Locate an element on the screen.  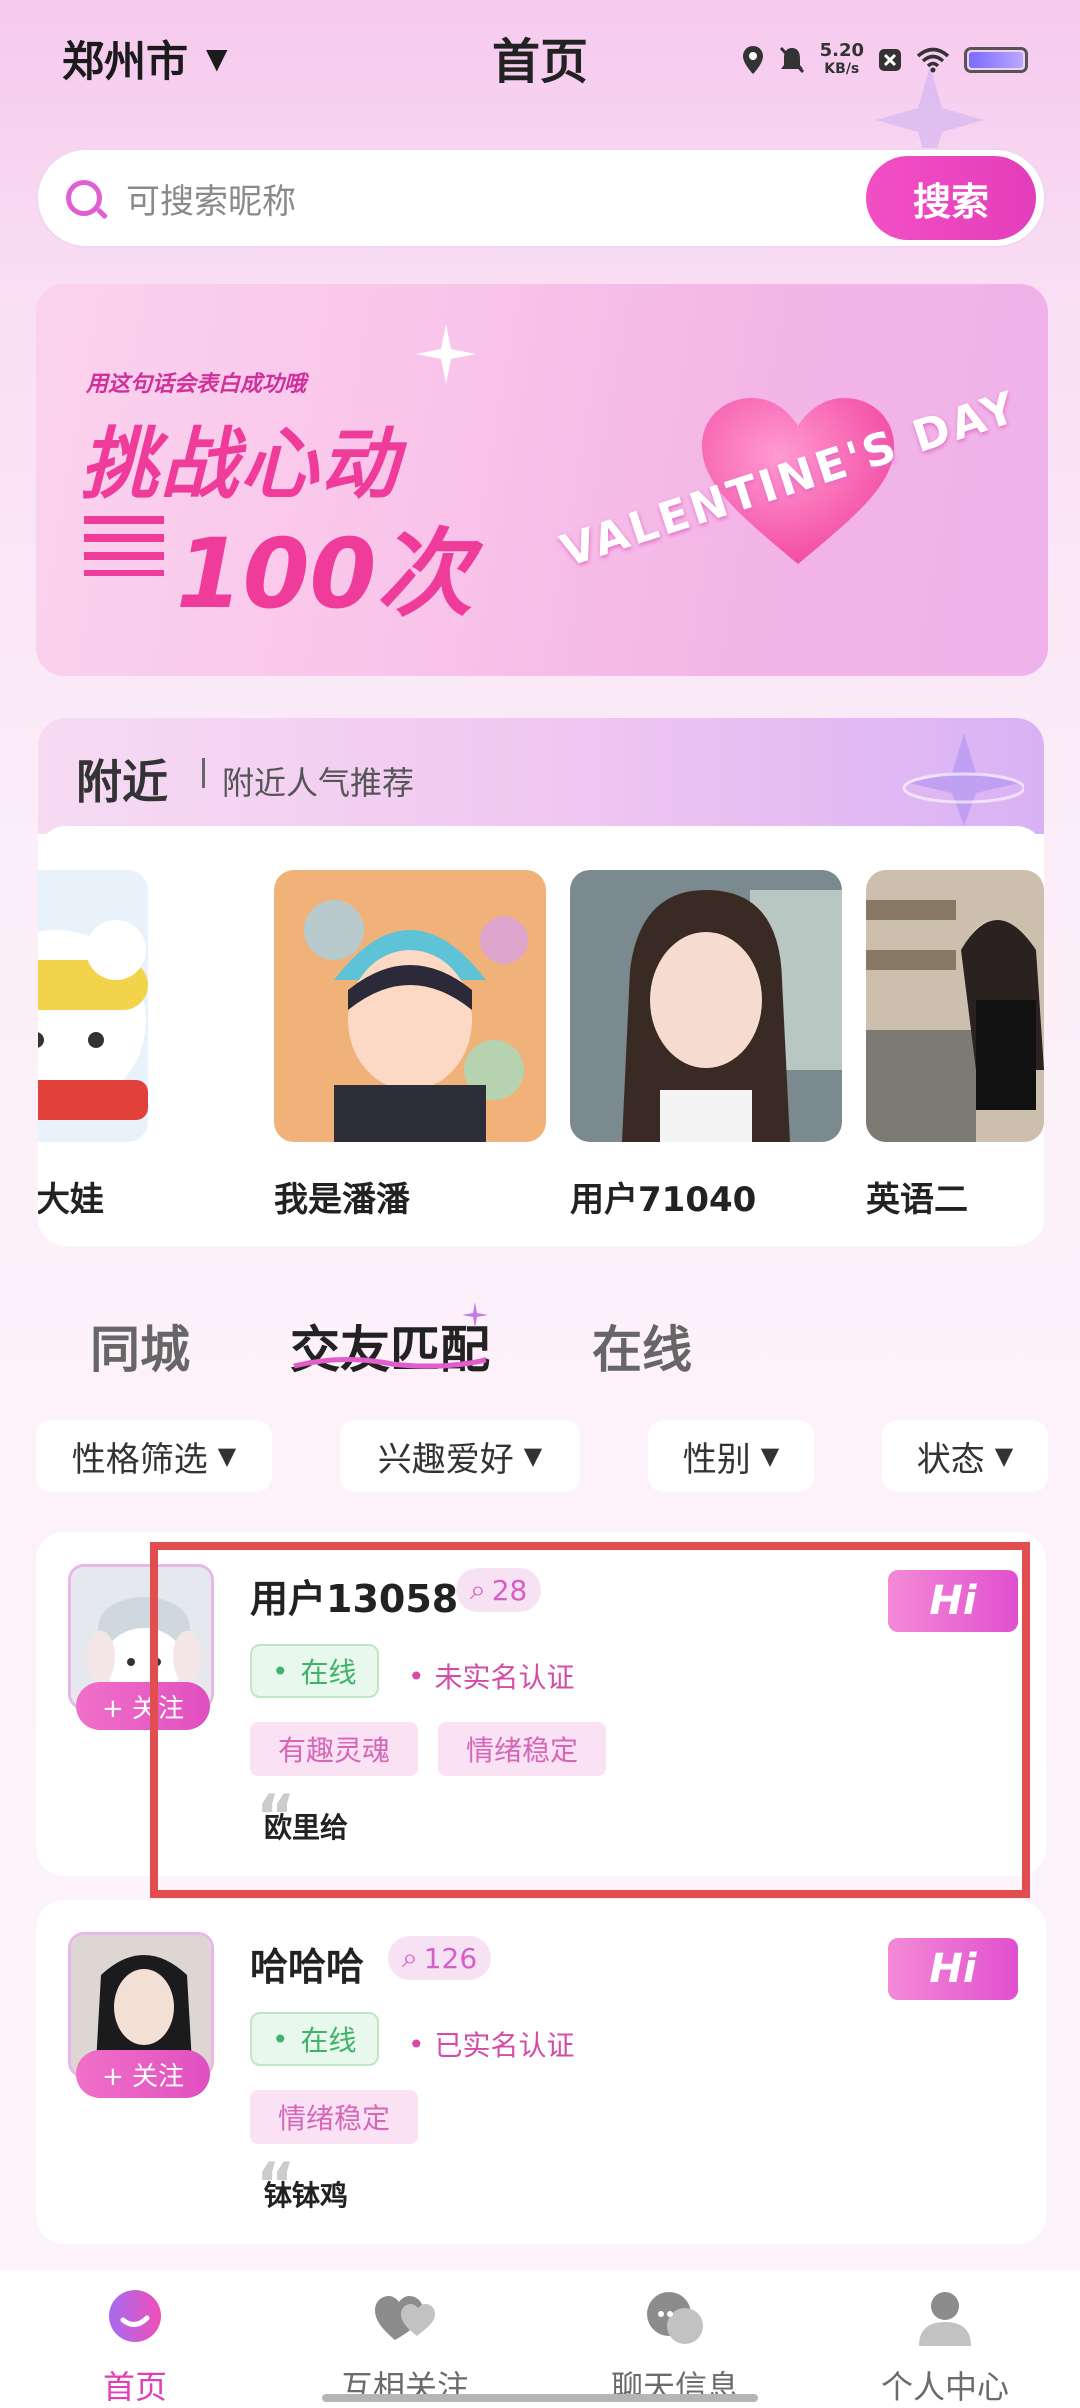
nav-label: 首页 is located at coordinates (134, 2387).